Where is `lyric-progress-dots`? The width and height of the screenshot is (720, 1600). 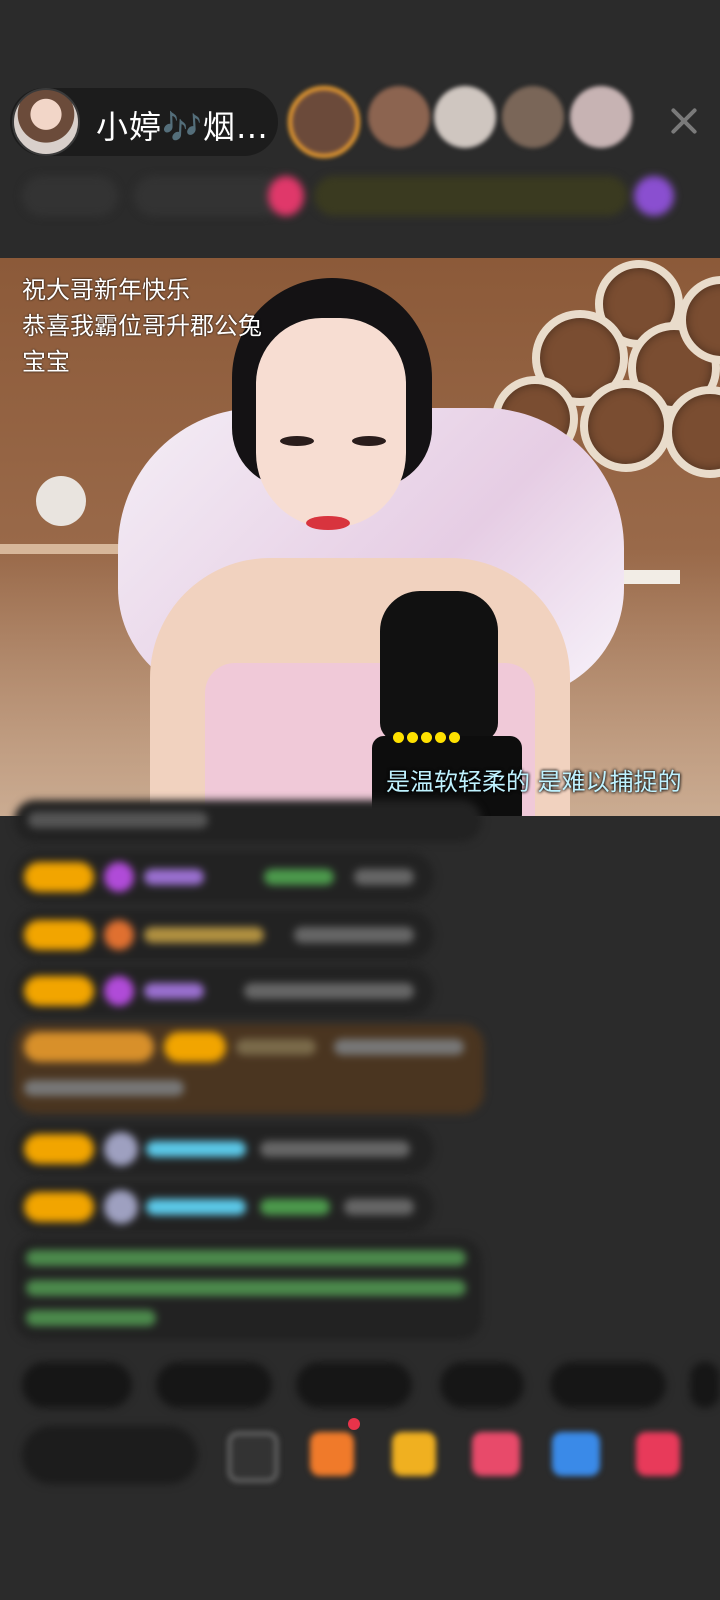 lyric-progress-dots is located at coordinates (428, 737).